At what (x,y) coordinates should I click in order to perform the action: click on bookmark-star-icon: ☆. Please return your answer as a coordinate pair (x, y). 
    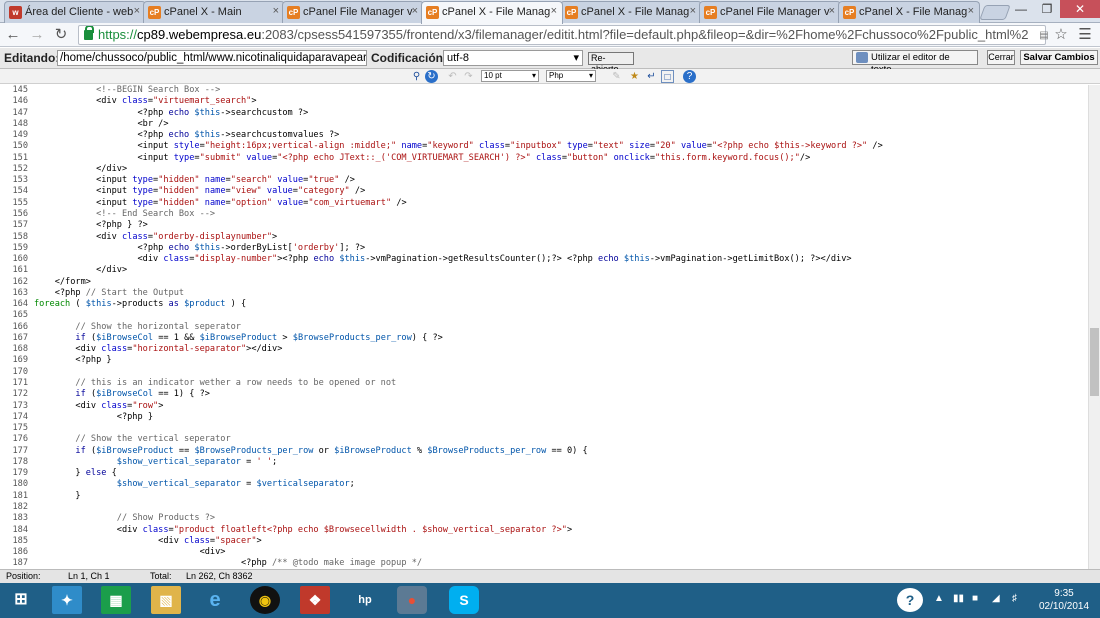
    Looking at the image, I should click on (1061, 35).